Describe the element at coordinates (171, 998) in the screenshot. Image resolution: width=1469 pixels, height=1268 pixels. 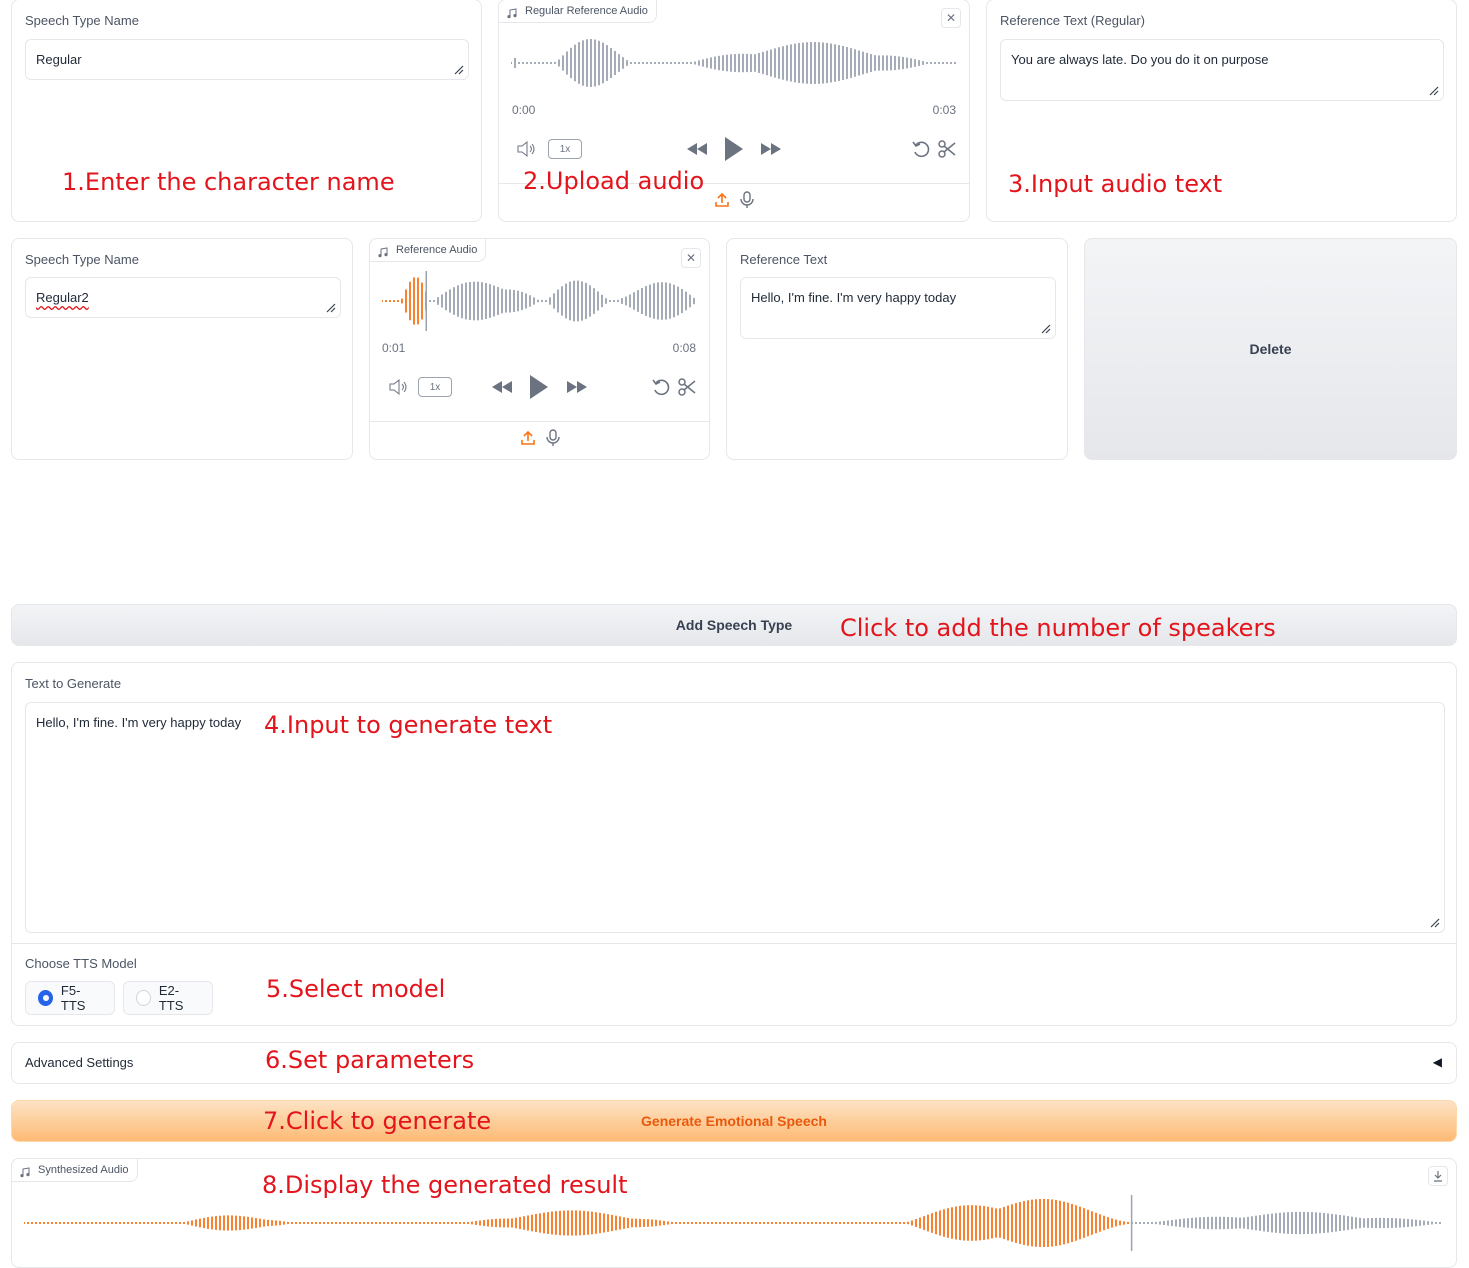
I see `model-option-label: E2-TTS` at that location.